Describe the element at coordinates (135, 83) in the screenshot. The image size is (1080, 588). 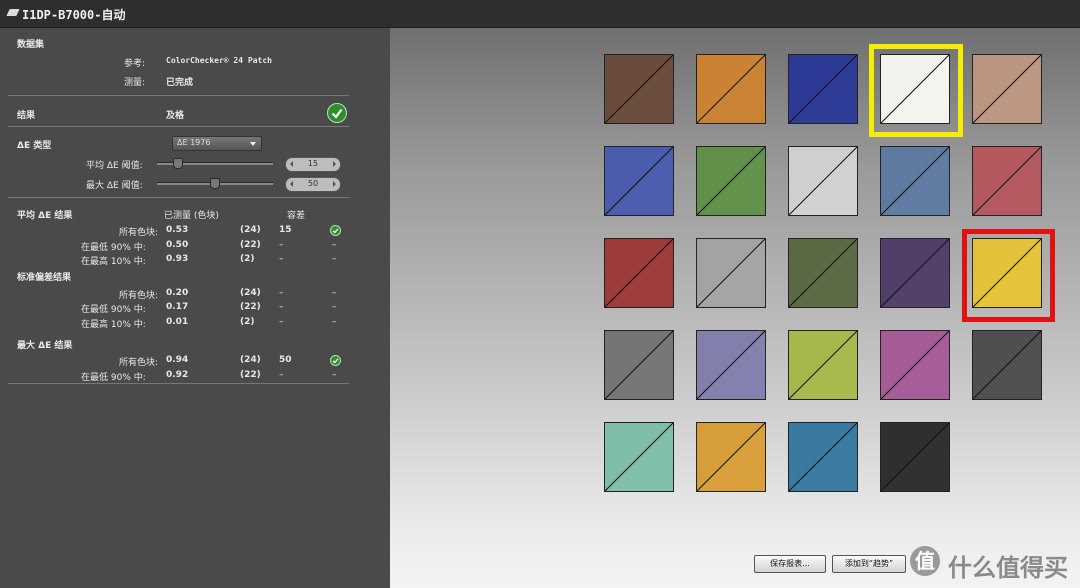
I see `measured-label: 测量:` at that location.